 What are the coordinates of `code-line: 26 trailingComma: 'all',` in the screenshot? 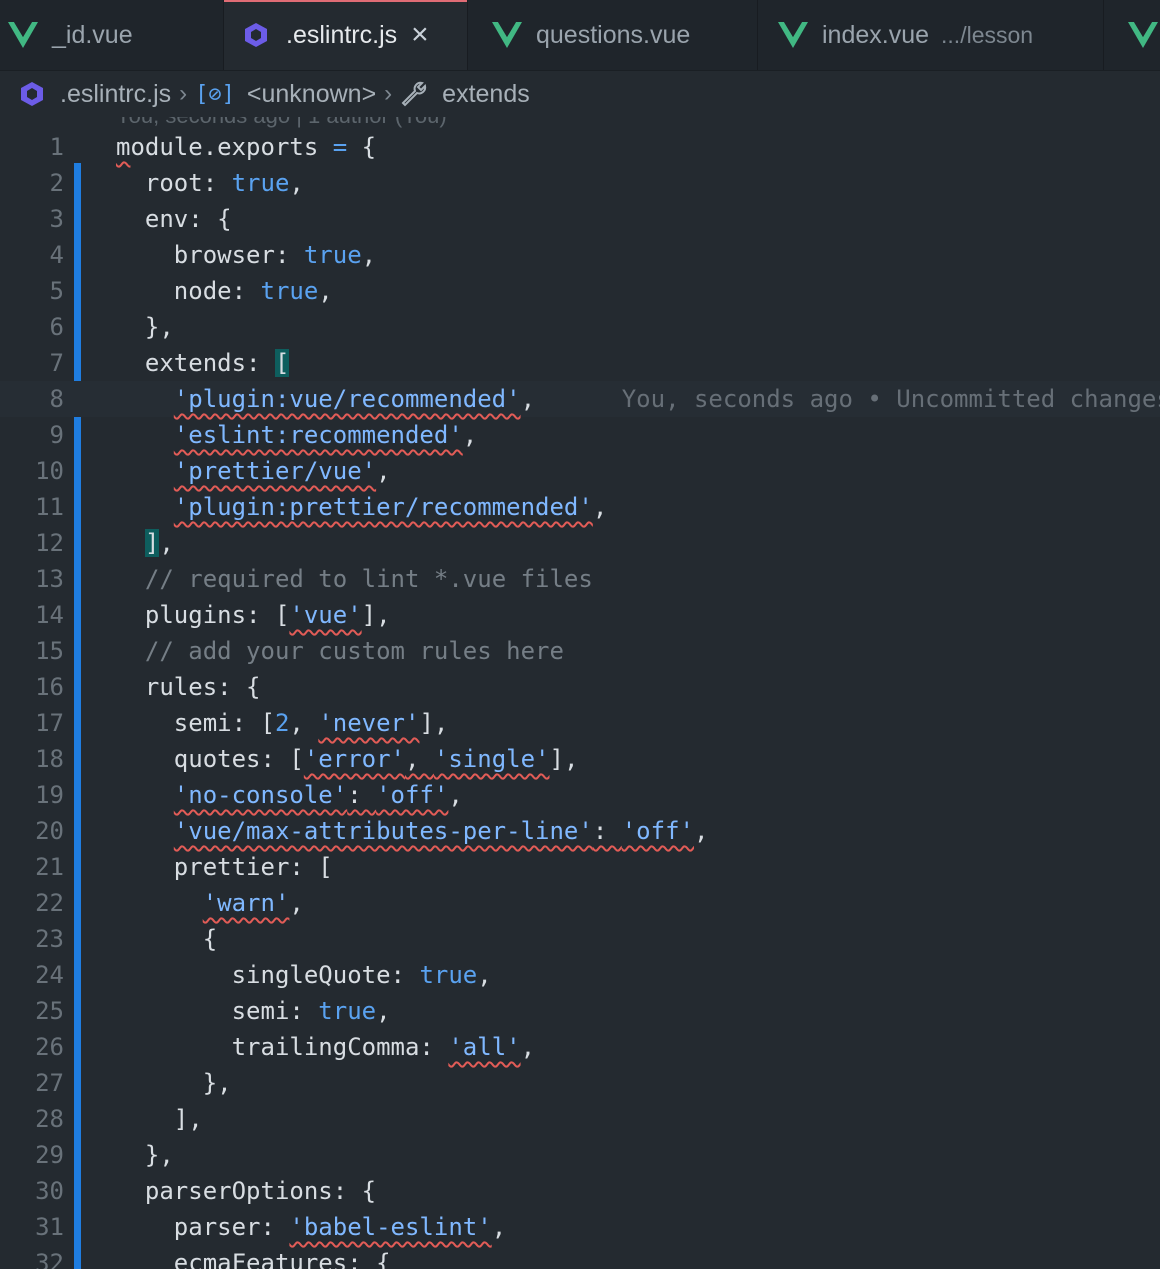 It's located at (580, 1047).